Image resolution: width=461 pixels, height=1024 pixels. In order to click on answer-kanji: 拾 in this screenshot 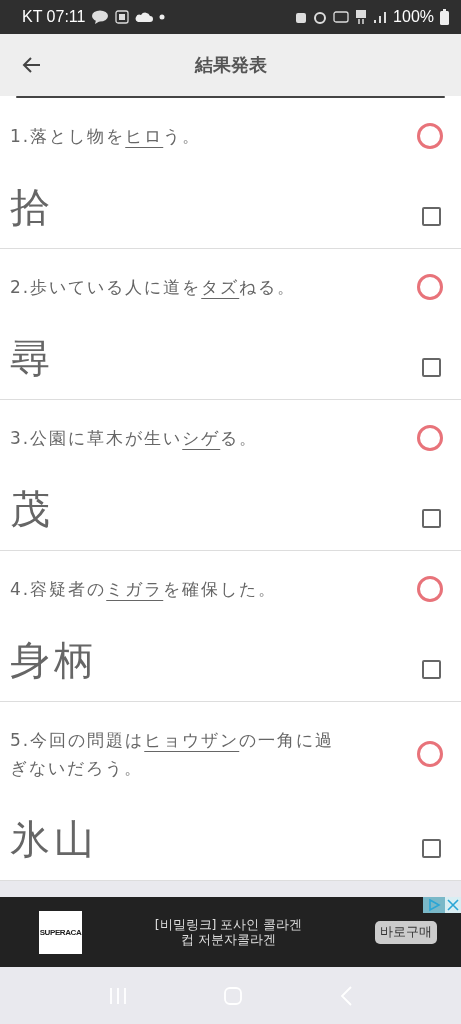, I will do `click(32, 207)`.